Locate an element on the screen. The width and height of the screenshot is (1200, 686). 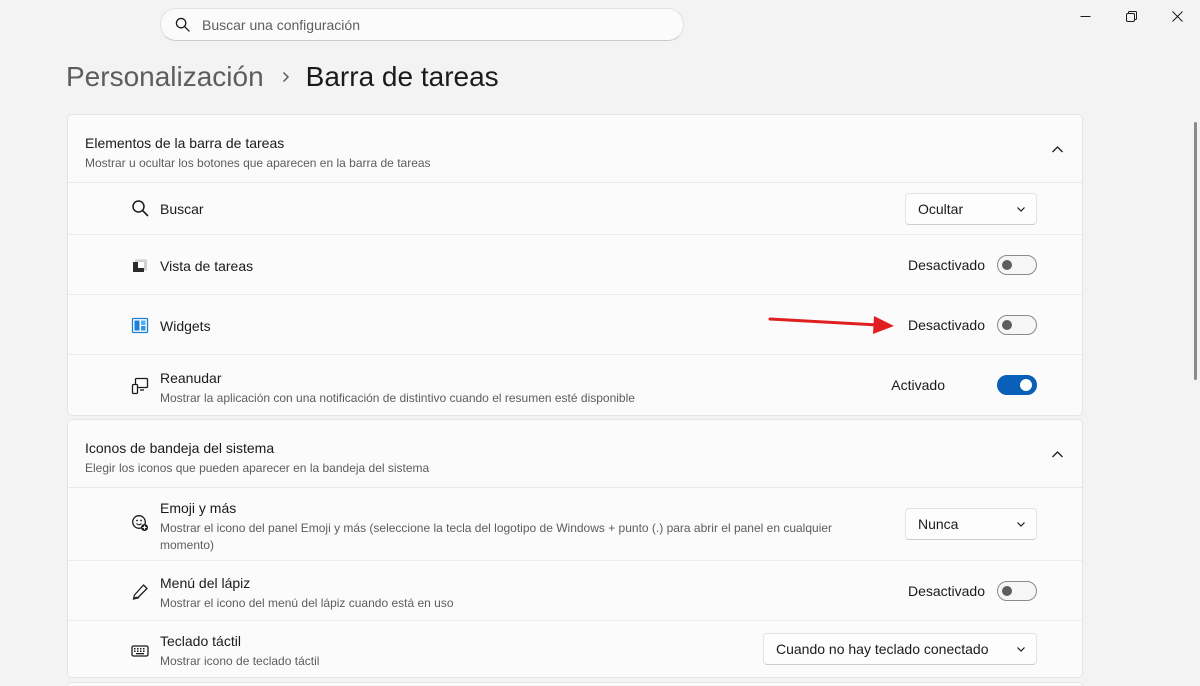
setting-row-widgets: Widgets Desactivado is located at coordinates (575, 325).